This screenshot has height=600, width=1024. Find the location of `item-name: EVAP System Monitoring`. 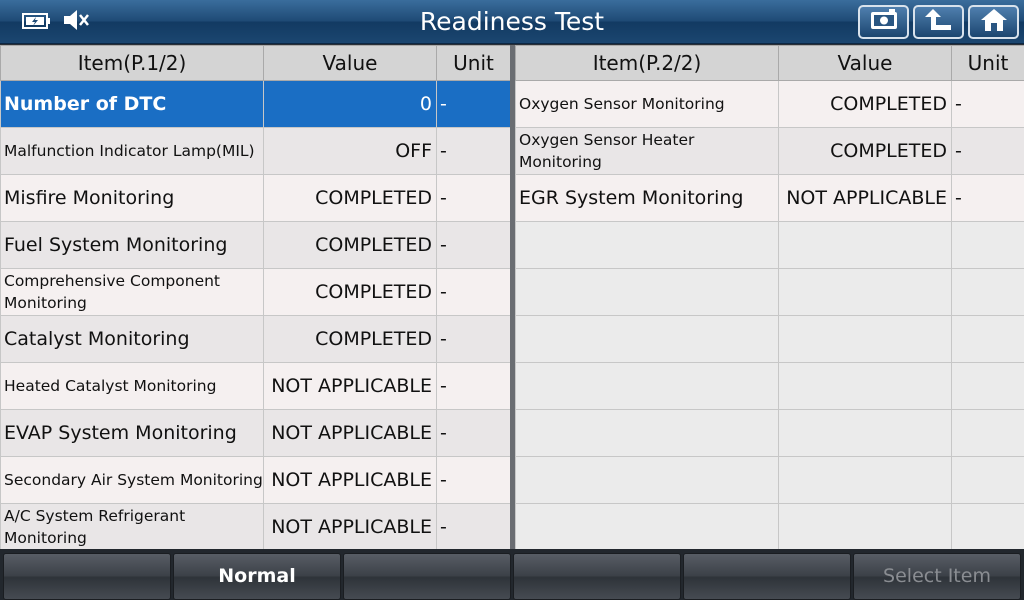

item-name: EVAP System Monitoring is located at coordinates (132, 433).